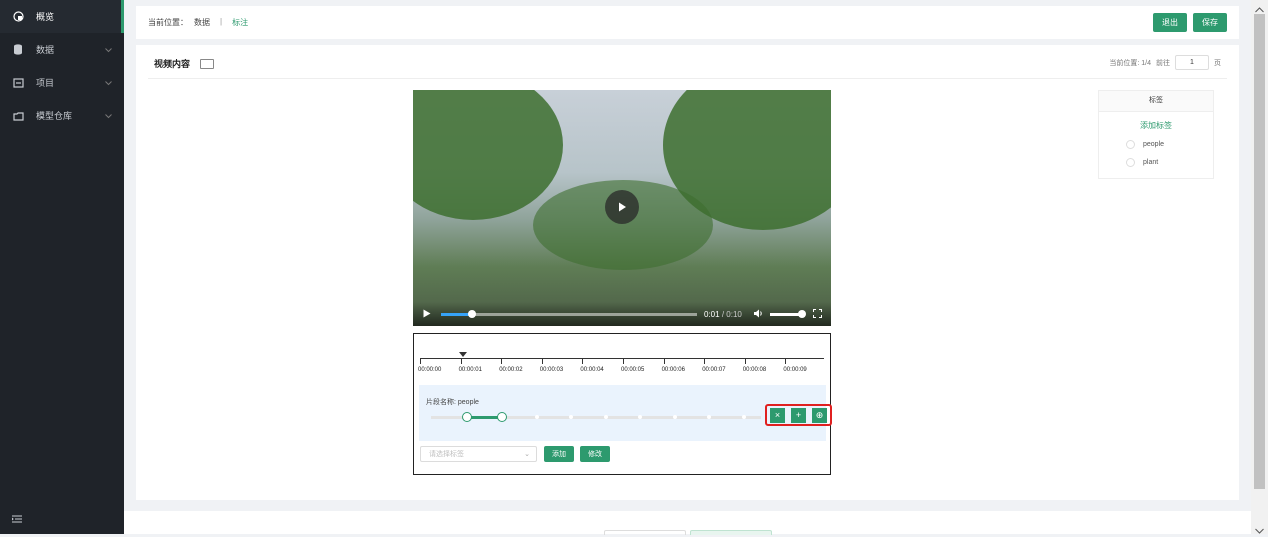  What do you see at coordinates (596, 417) in the screenshot?
I see `segment-track` at bounding box center [596, 417].